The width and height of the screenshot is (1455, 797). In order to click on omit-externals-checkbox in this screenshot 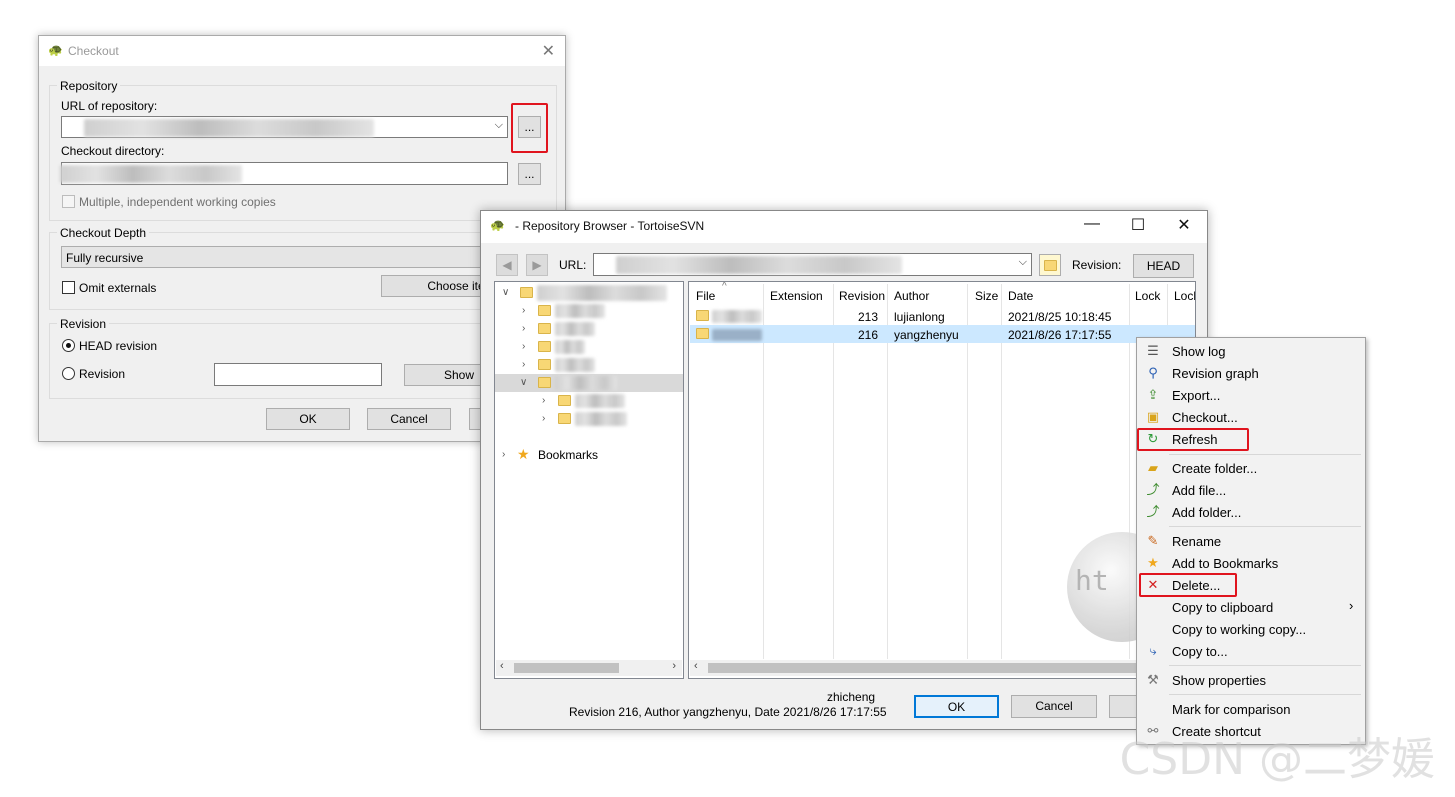, I will do `click(68, 287)`.